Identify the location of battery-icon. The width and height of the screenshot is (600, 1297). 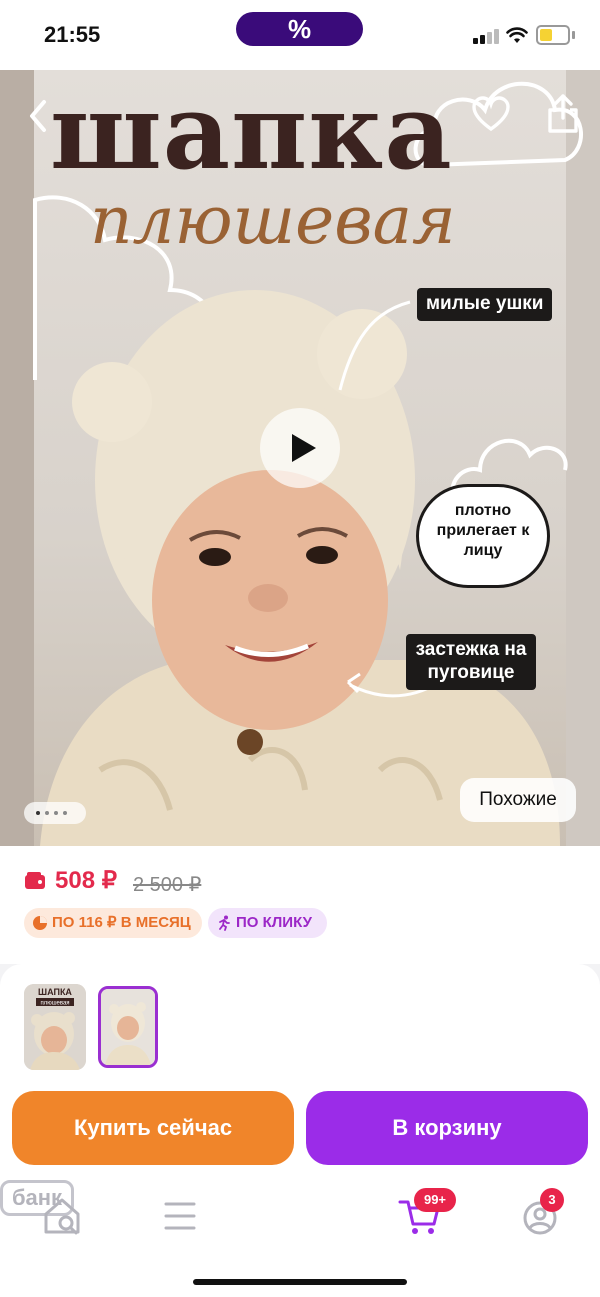
(553, 35).